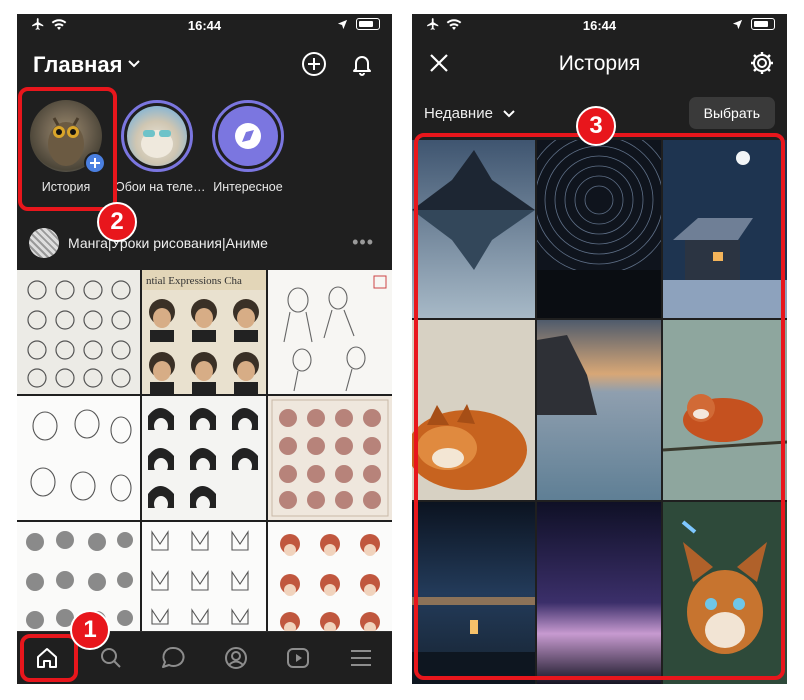 Image resolution: width=804 pixels, height=700 pixels. I want to click on cat-sunglasses-image, so click(157, 144).